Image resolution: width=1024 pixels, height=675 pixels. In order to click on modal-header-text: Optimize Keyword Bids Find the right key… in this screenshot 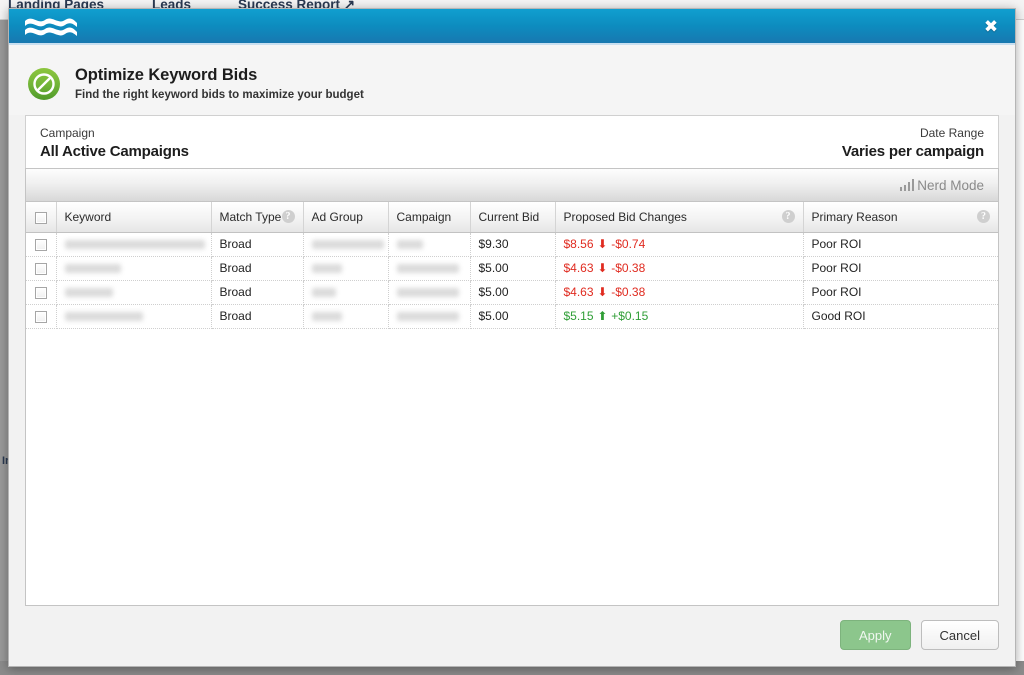, I will do `click(219, 83)`.